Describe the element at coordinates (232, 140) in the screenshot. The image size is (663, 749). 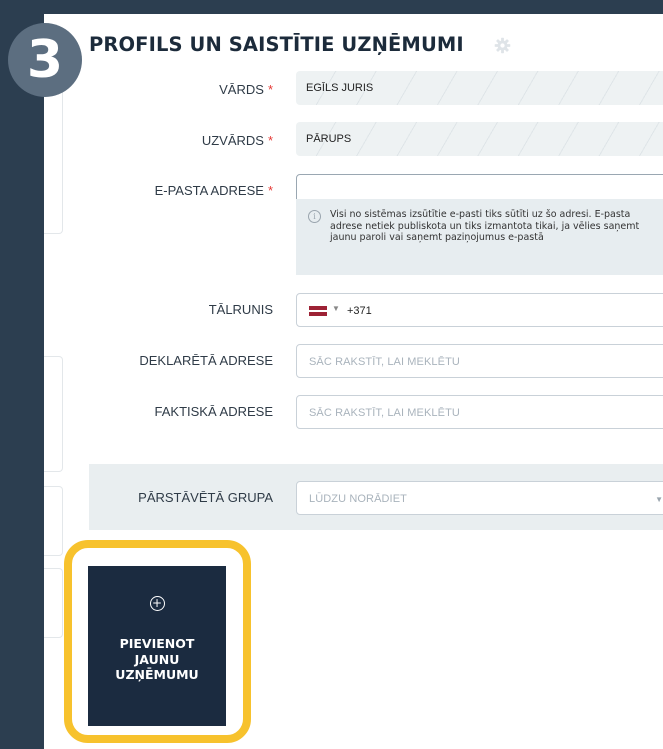
I see `last-name-label-text: UZVĀRDS` at that location.